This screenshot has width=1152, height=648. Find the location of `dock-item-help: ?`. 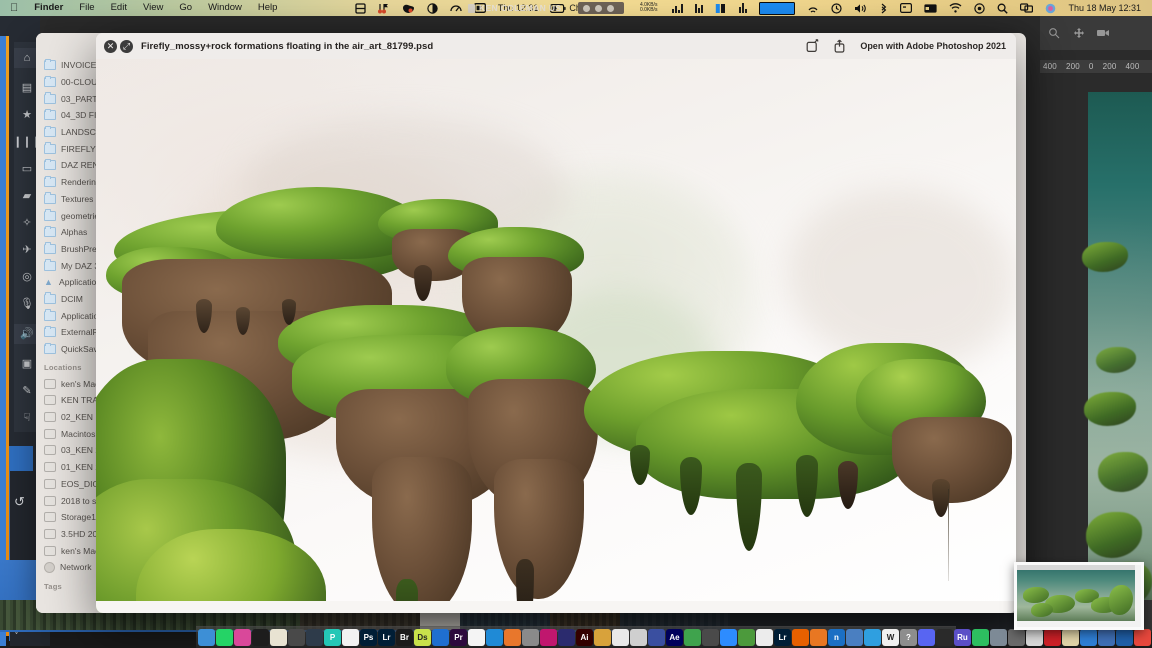

dock-item-help: ? is located at coordinates (908, 637).